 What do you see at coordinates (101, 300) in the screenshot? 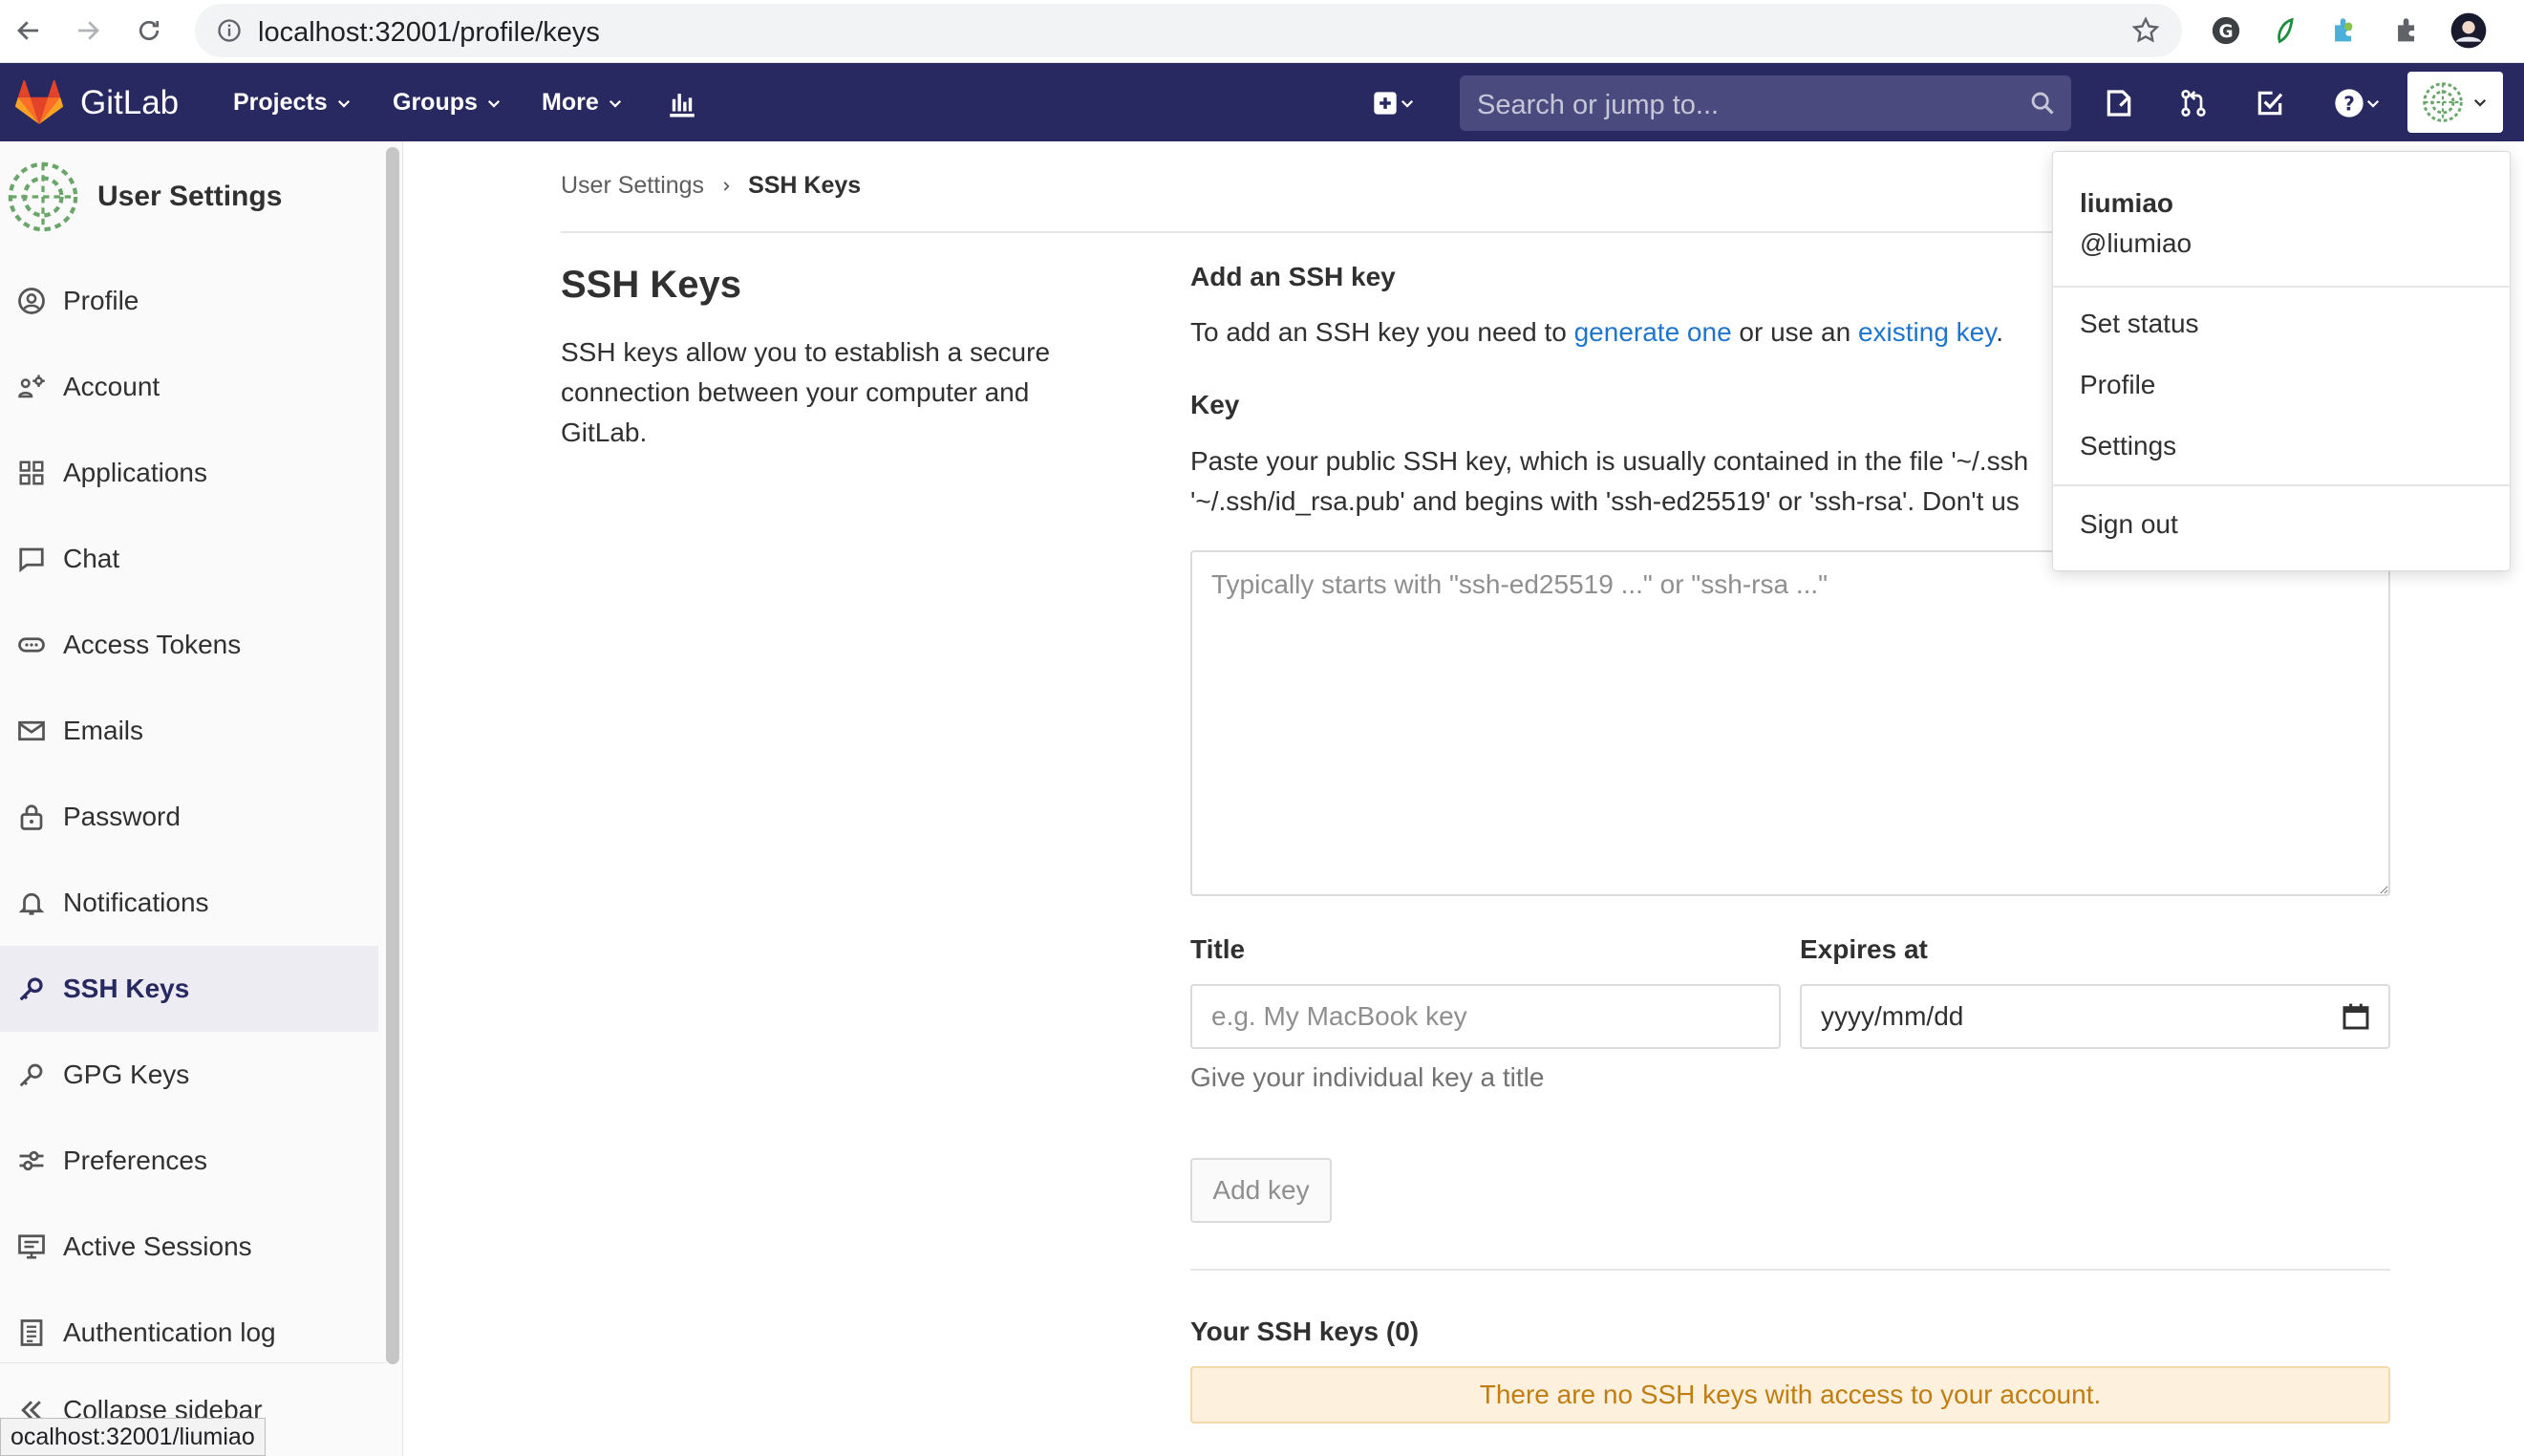
I see `sidebar-item-label: Profile` at bounding box center [101, 300].